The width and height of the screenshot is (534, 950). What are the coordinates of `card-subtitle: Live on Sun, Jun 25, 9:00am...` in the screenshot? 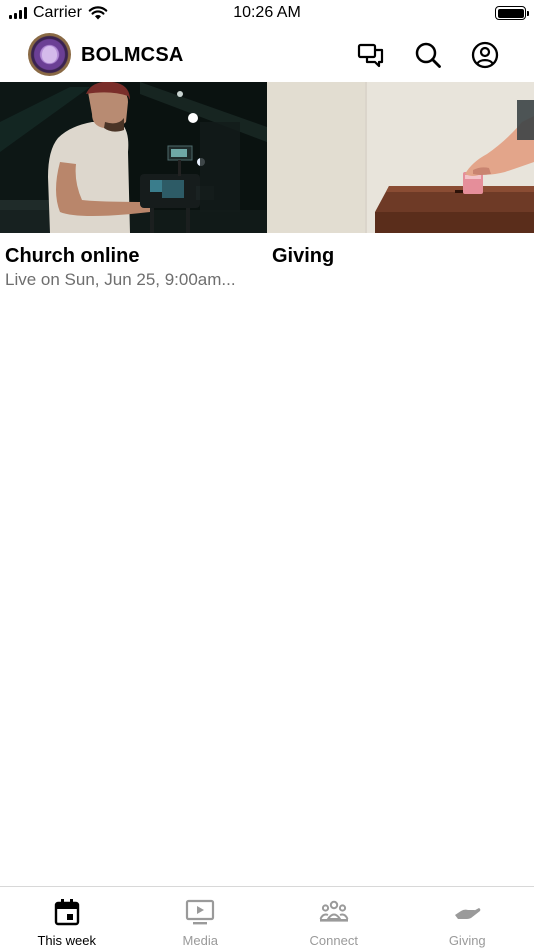 It's located at (120, 279).